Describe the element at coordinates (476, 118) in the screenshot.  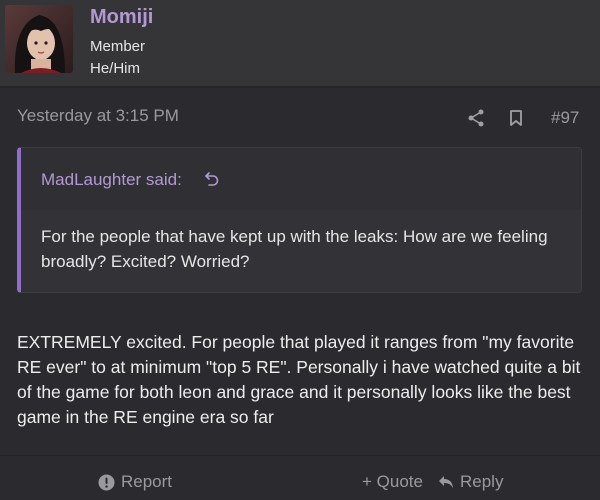
I see `share-icon` at that location.